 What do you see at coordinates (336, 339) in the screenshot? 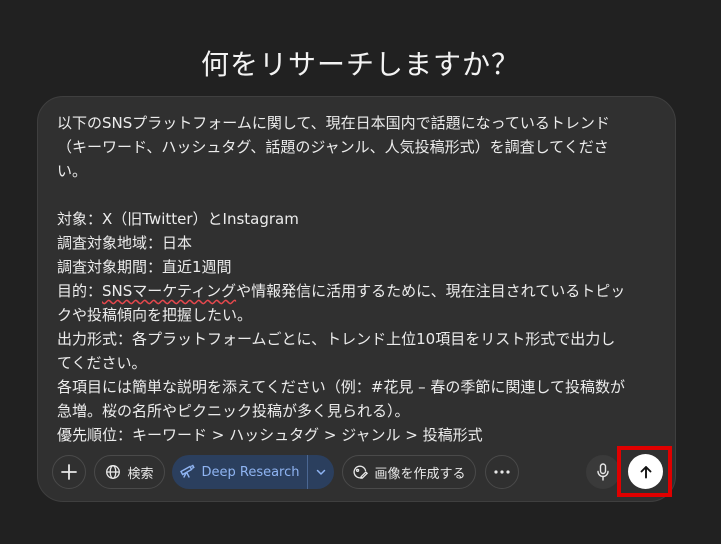
I see `prompt-line: 出力形式：各プラットフォームごとに、トレンド上位10項目をリスト形式で出力し` at bounding box center [336, 339].